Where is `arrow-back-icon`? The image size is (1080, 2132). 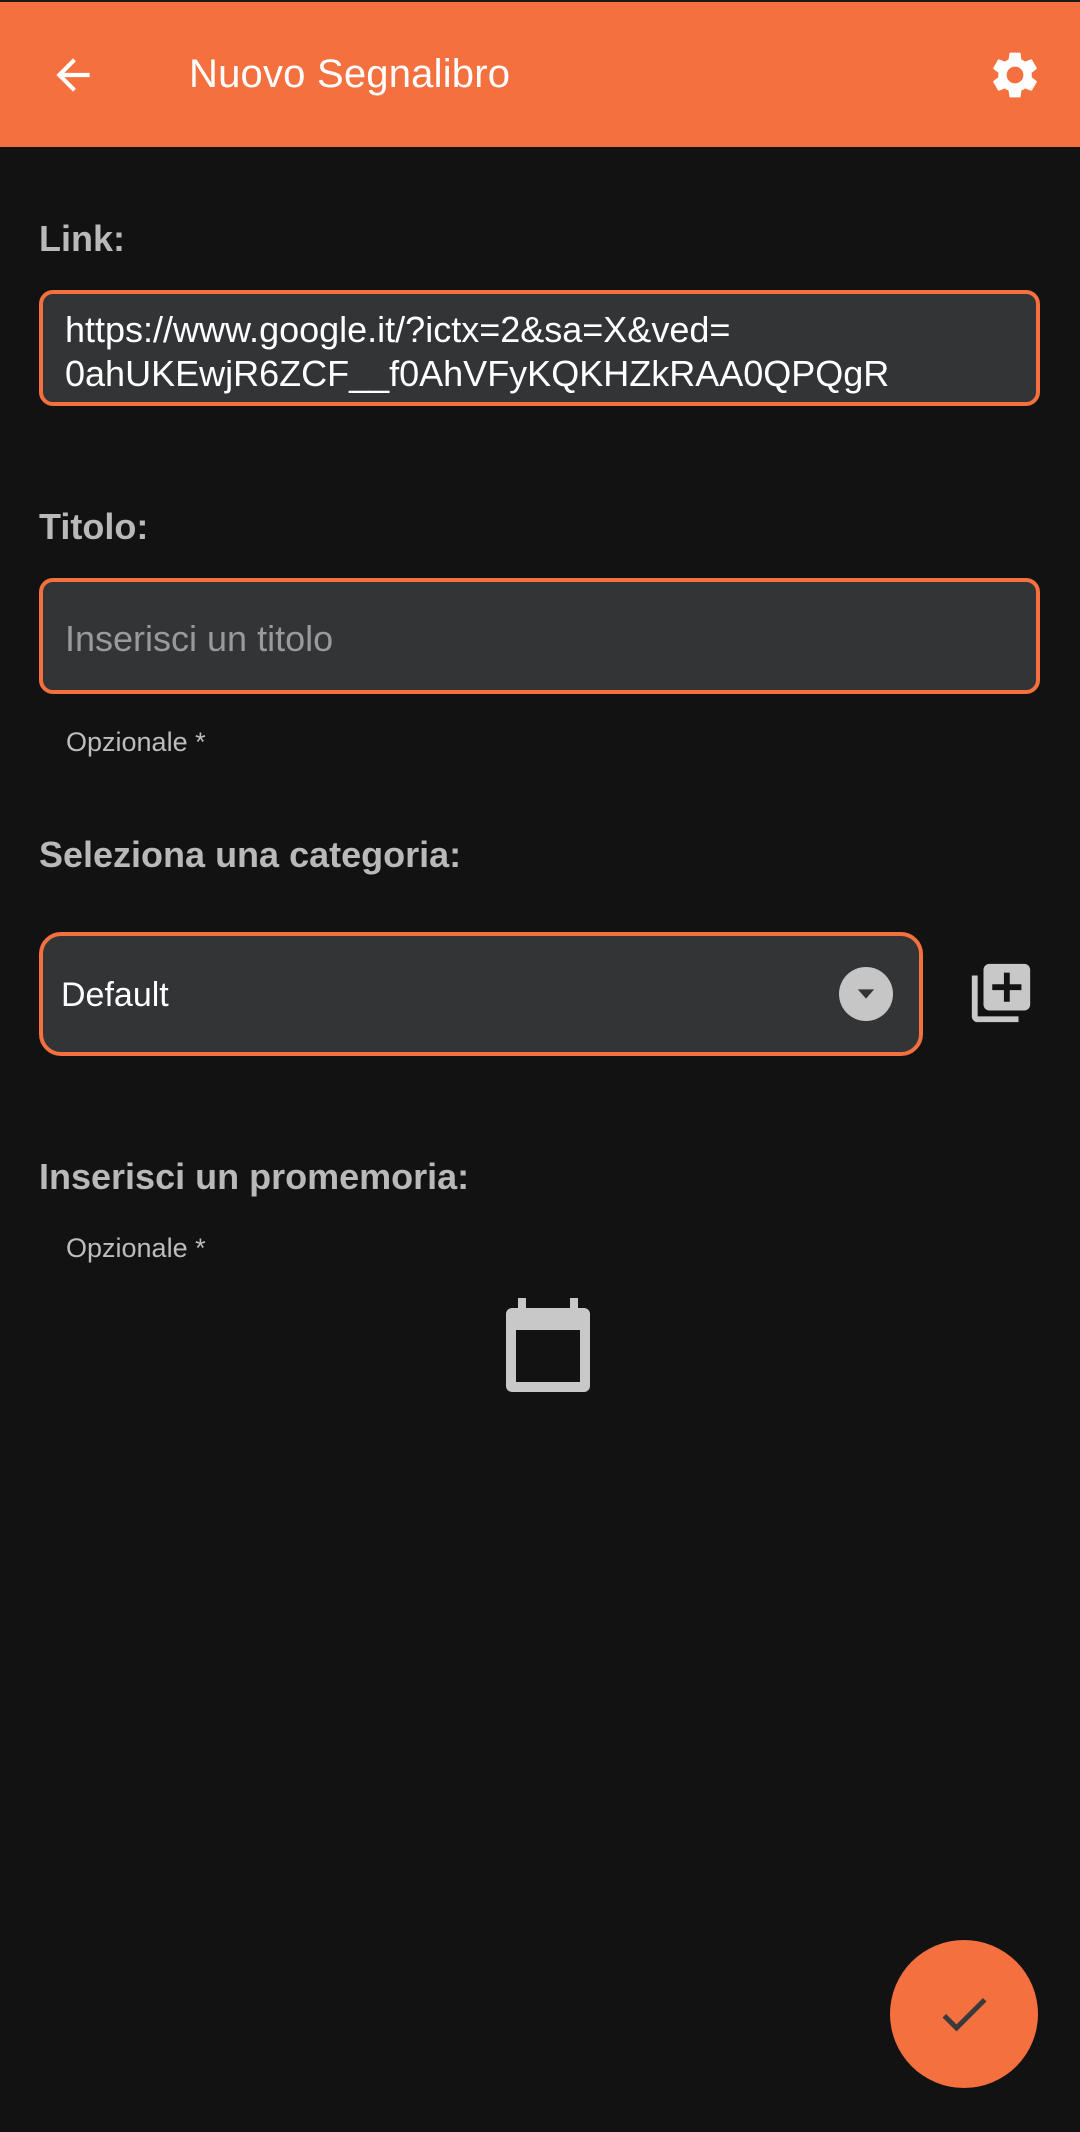 arrow-back-icon is located at coordinates (73, 75).